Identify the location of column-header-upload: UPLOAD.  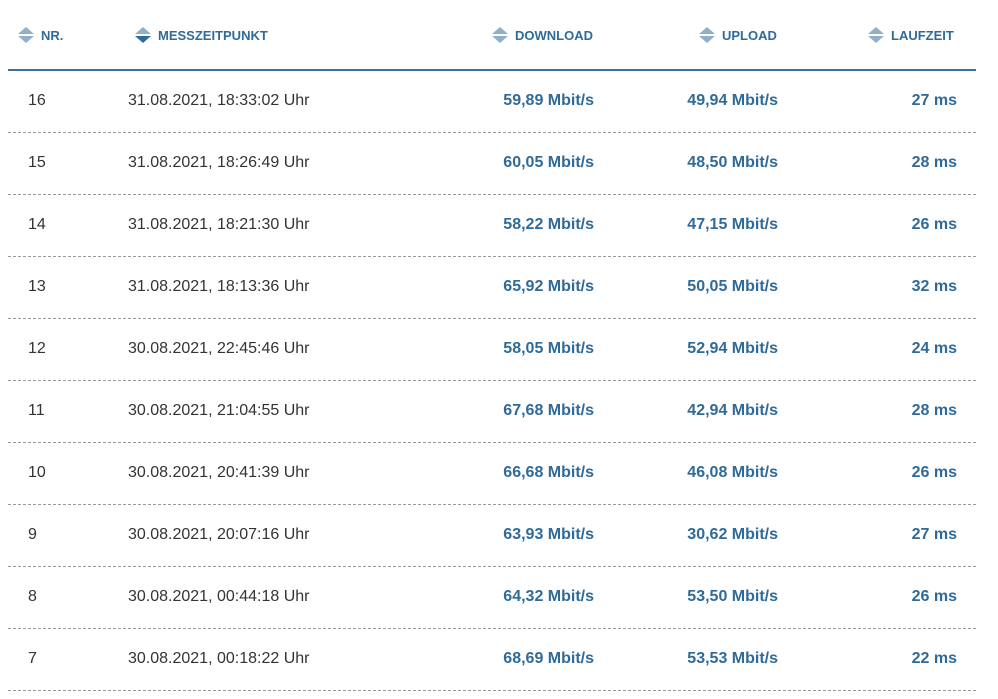
(738, 35).